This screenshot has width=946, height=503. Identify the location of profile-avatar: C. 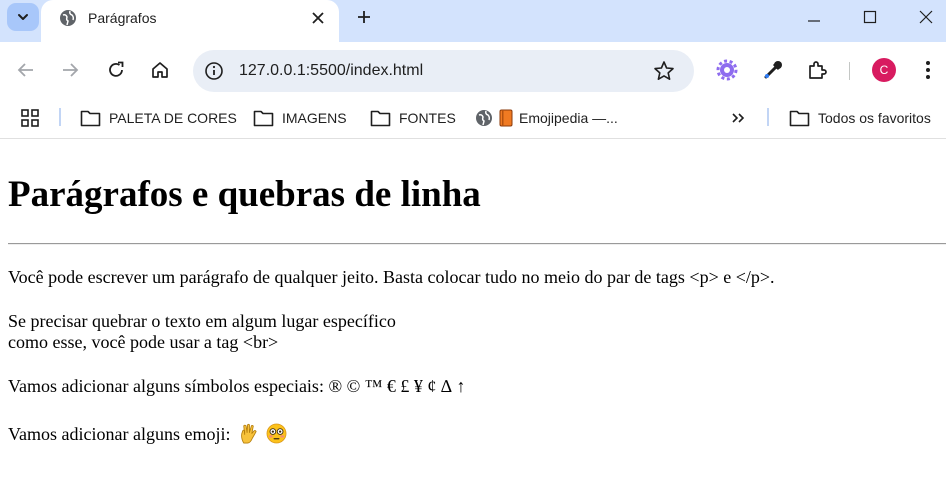
(884, 70).